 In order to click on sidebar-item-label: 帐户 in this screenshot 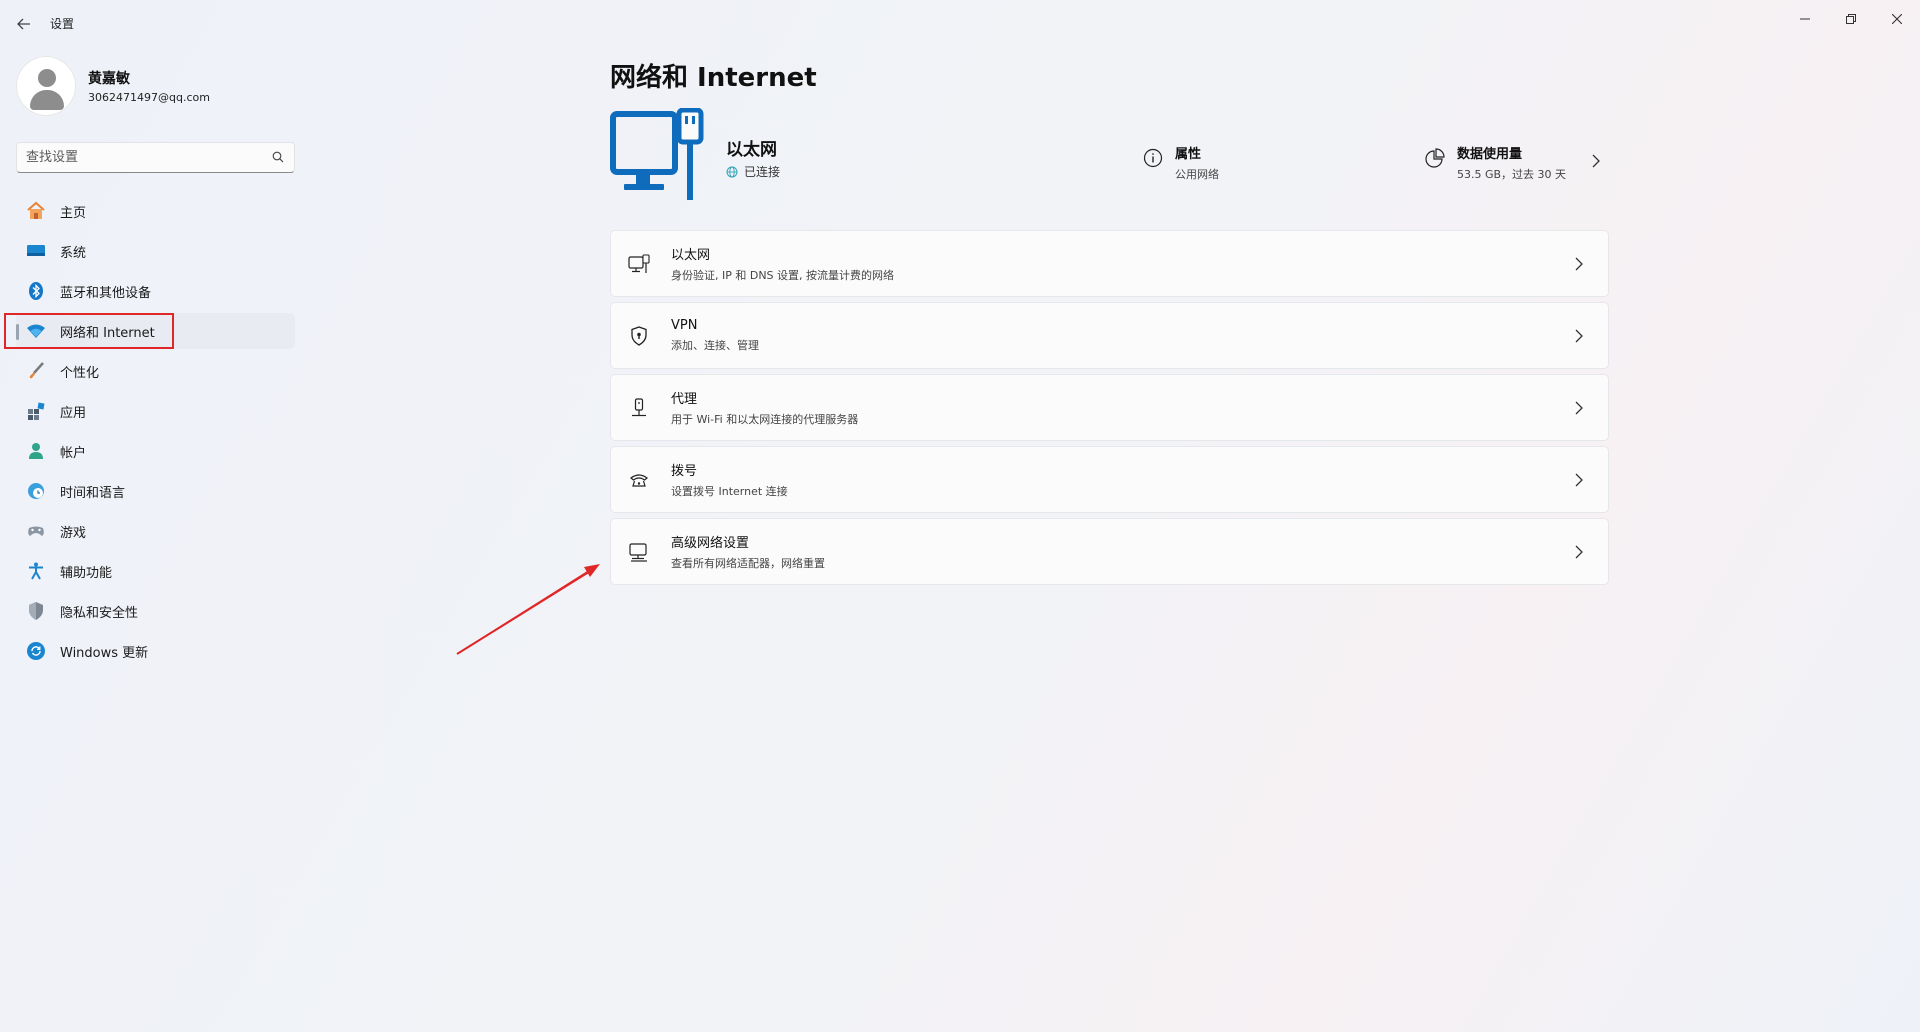, I will do `click(73, 453)`.